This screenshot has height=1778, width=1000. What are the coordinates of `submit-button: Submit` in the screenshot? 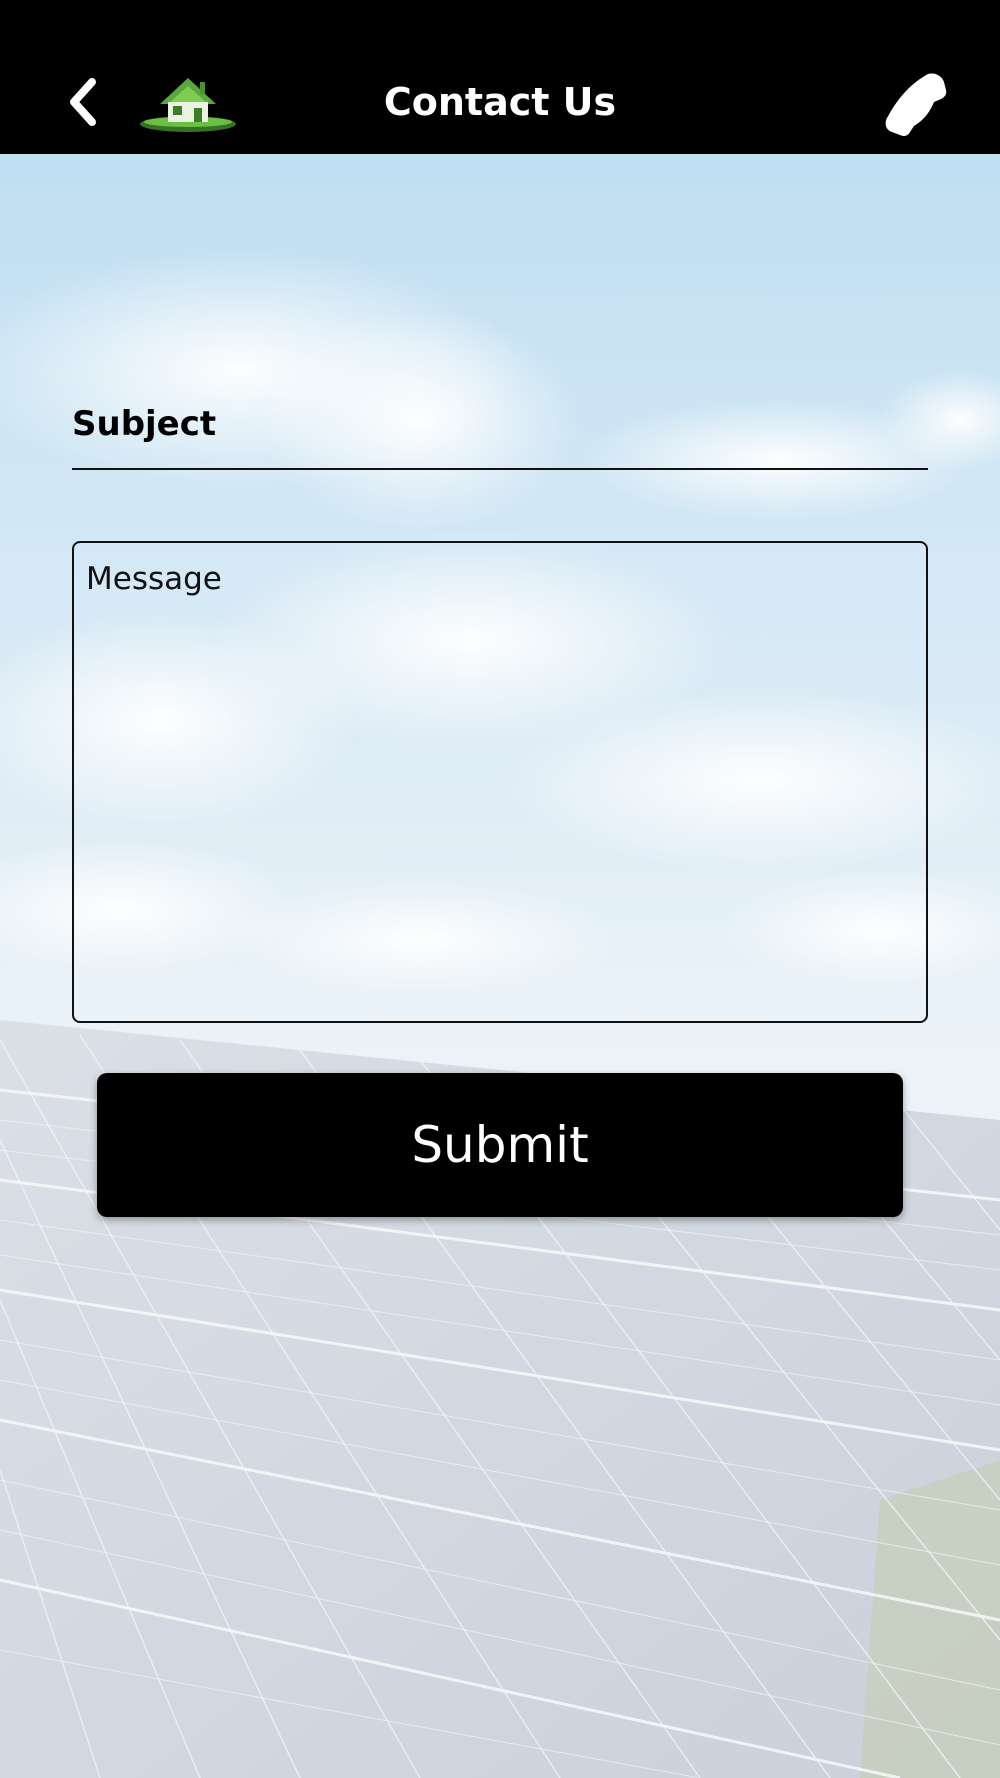 It's located at (500, 1145).